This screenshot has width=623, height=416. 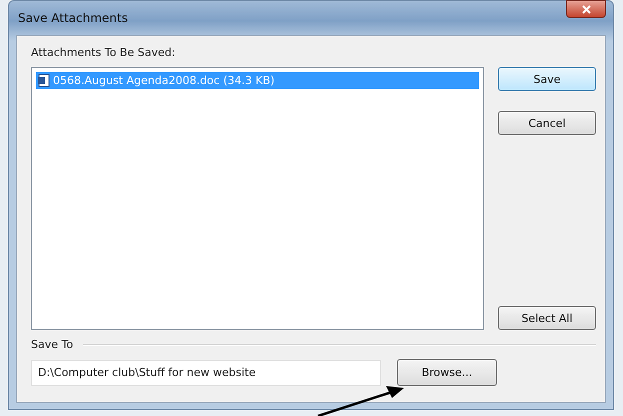 What do you see at coordinates (547, 123) in the screenshot?
I see `cancel-button: Cancel` at bounding box center [547, 123].